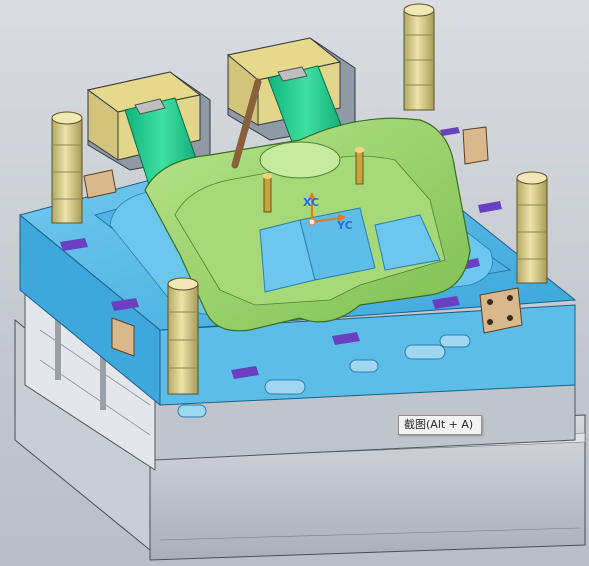 This screenshot has height=566, width=589. What do you see at coordinates (183, 336) in the screenshot?
I see `guide-pillar-front-left` at bounding box center [183, 336].